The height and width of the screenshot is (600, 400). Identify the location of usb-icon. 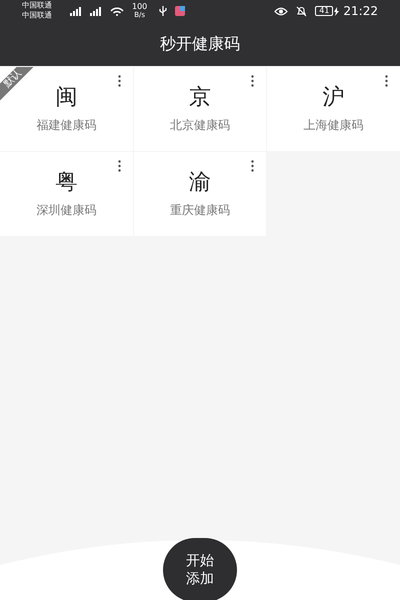
(163, 11).